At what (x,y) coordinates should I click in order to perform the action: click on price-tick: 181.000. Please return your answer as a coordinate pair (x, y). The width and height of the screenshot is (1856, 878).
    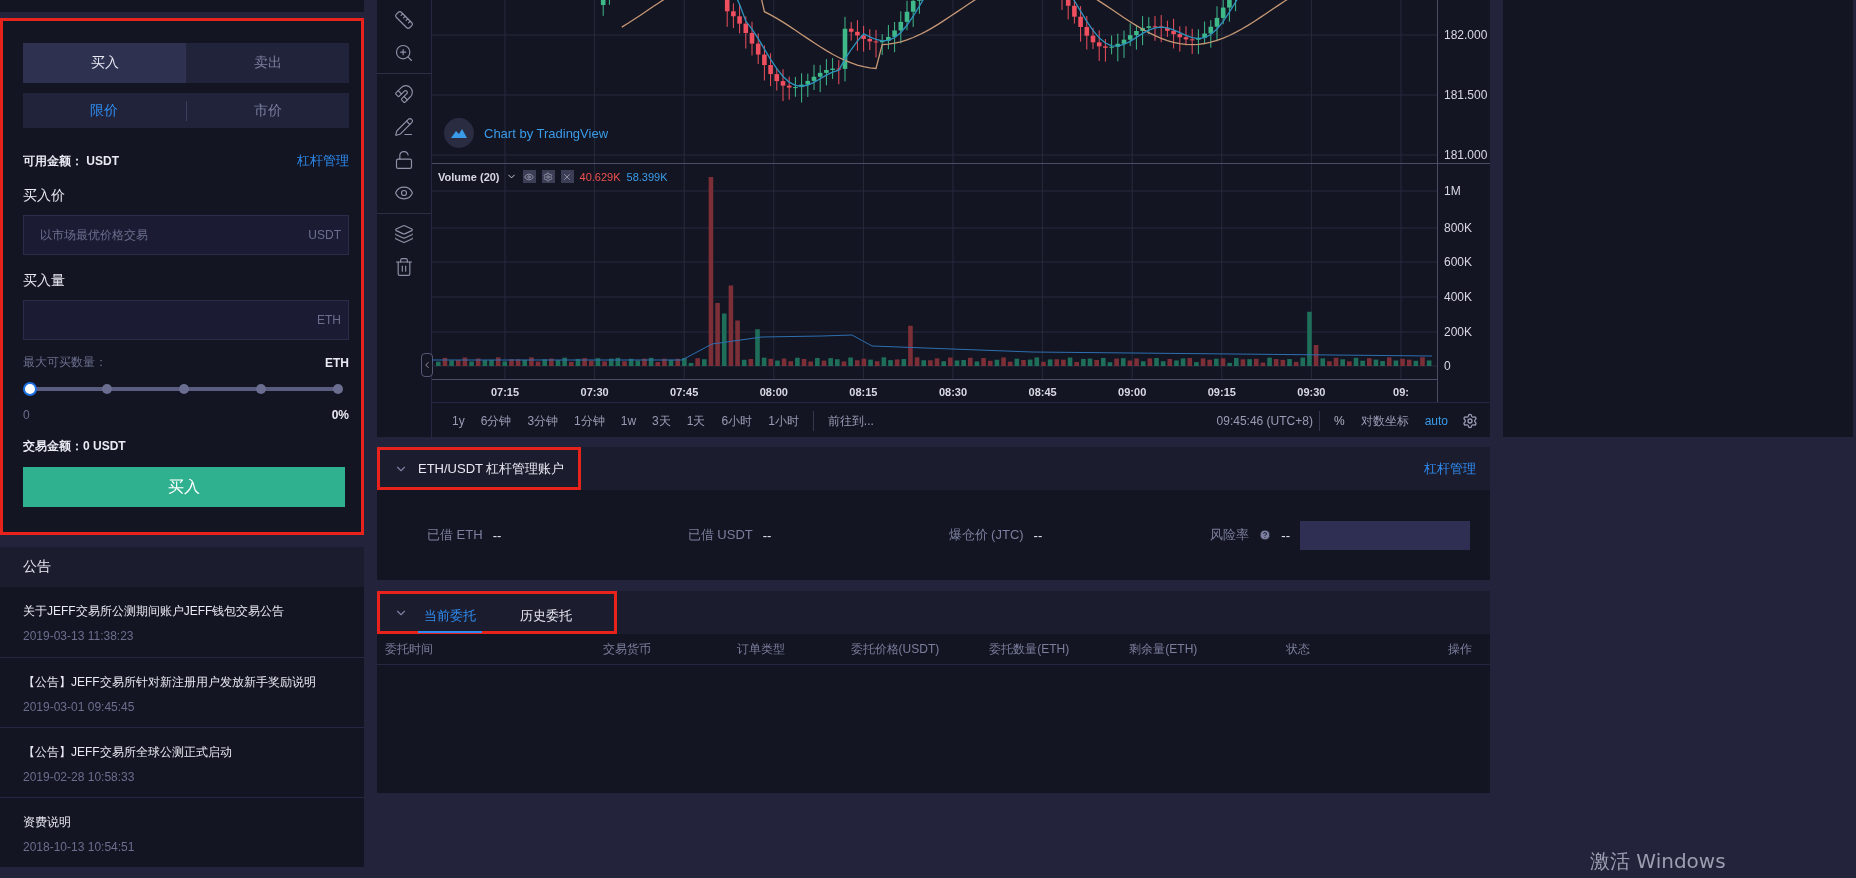
    Looking at the image, I should click on (1466, 155).